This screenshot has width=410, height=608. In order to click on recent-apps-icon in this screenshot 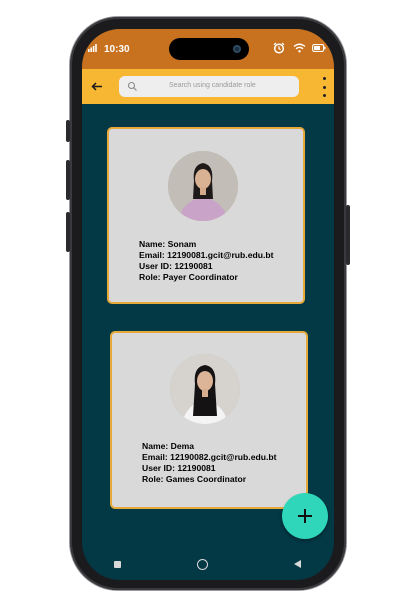, I will do `click(117, 564)`.